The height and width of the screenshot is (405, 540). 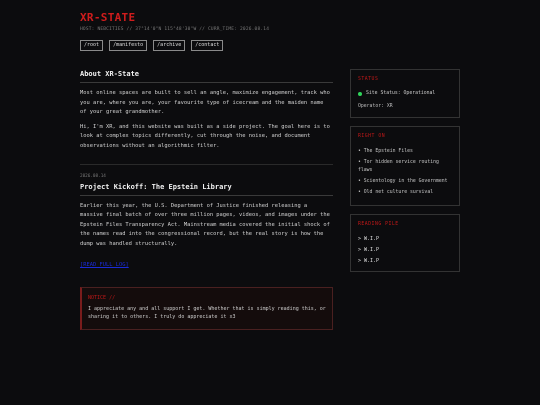 What do you see at coordinates (128, 45) in the screenshot?
I see `nav-manifesto: /manifesto` at bounding box center [128, 45].